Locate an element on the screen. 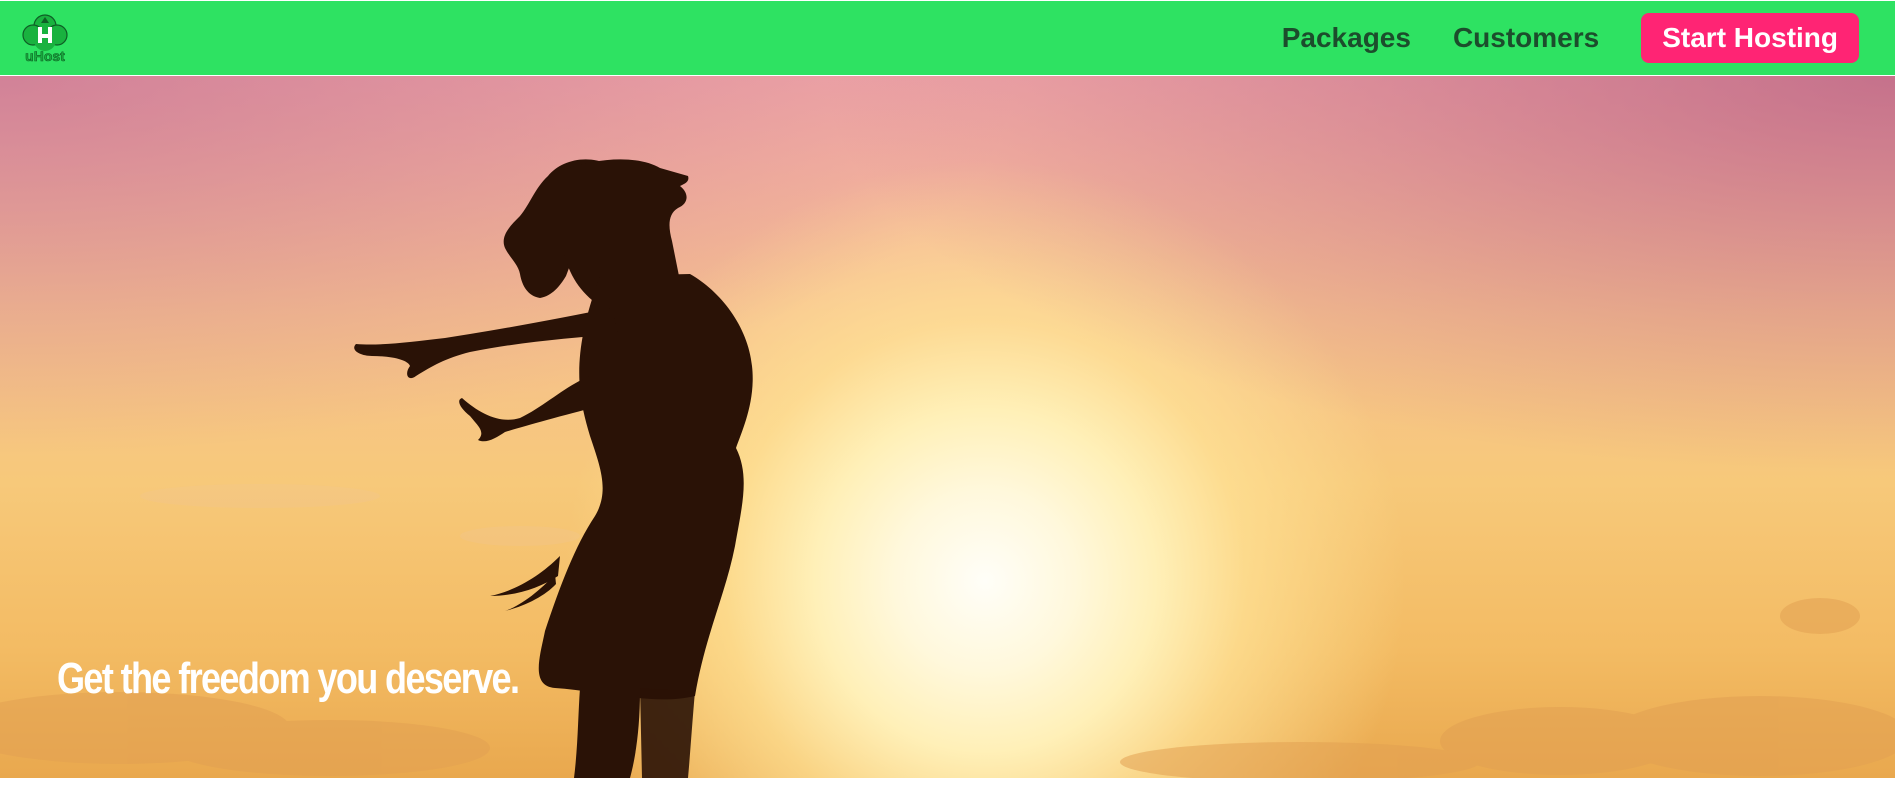  start-hosting-button: Start Hosting is located at coordinates (1750, 38).